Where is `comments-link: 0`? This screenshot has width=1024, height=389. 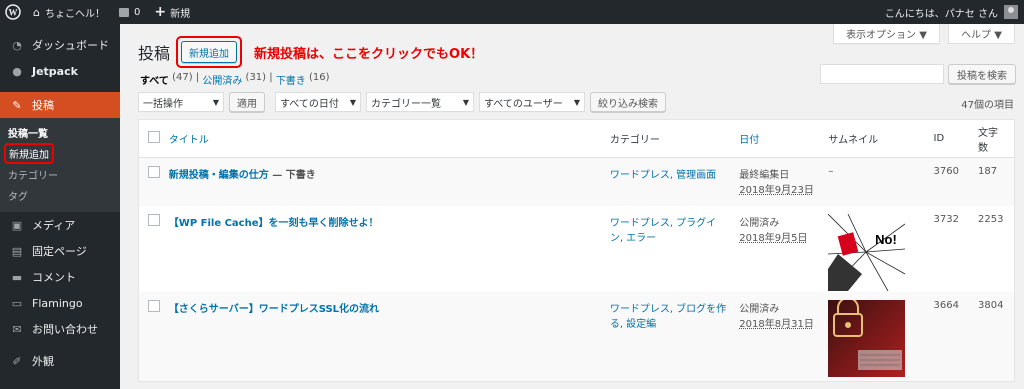
comments-link: 0 is located at coordinates (129, 12).